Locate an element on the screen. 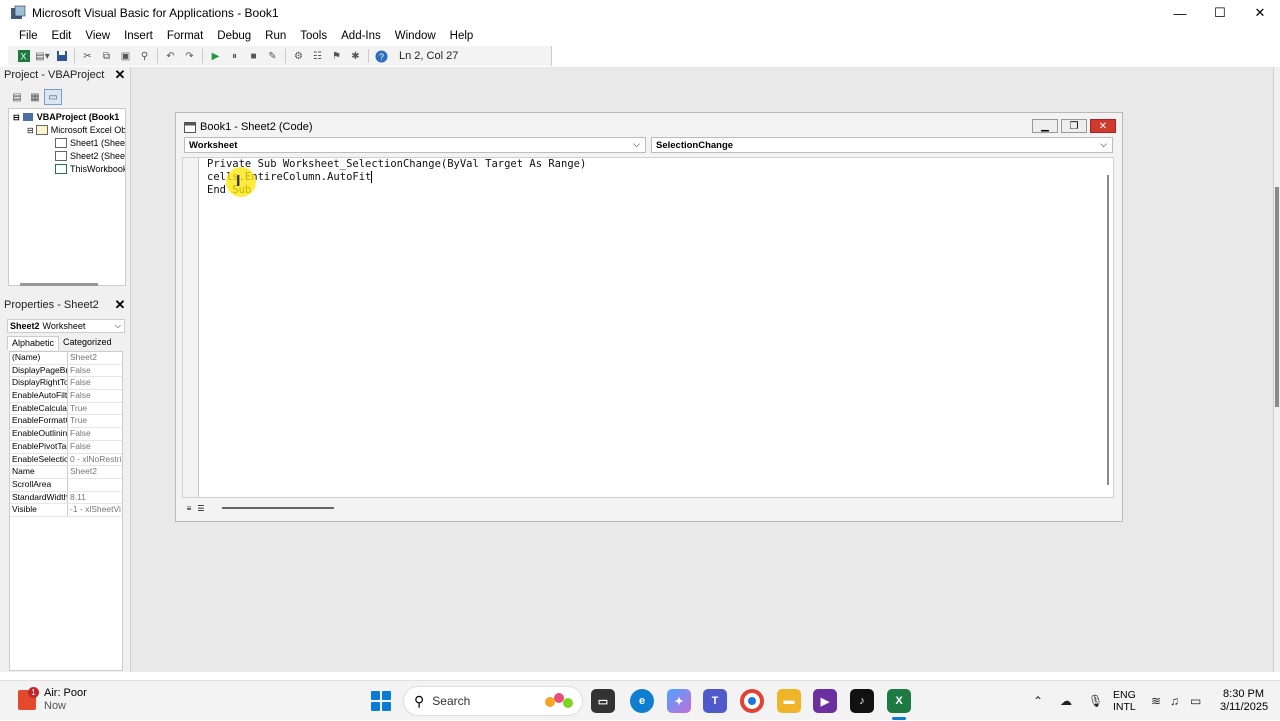 The width and height of the screenshot is (1280, 721). insert-userform-icon: ▤▾ is located at coordinates (42, 56).